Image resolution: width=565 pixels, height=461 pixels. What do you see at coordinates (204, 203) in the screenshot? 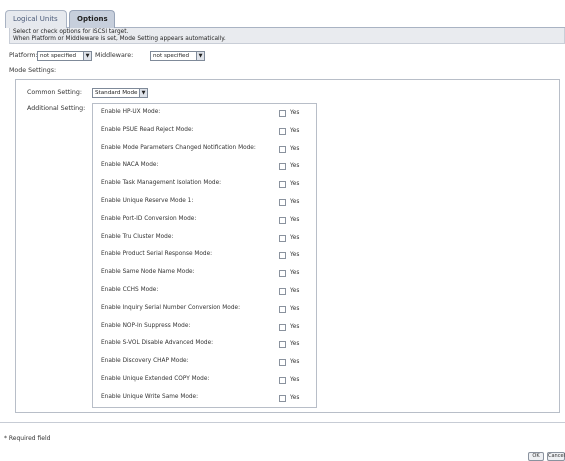
I see `additional-setting-row: Enable Unique Reserve Mode 1: Yes` at bounding box center [204, 203].